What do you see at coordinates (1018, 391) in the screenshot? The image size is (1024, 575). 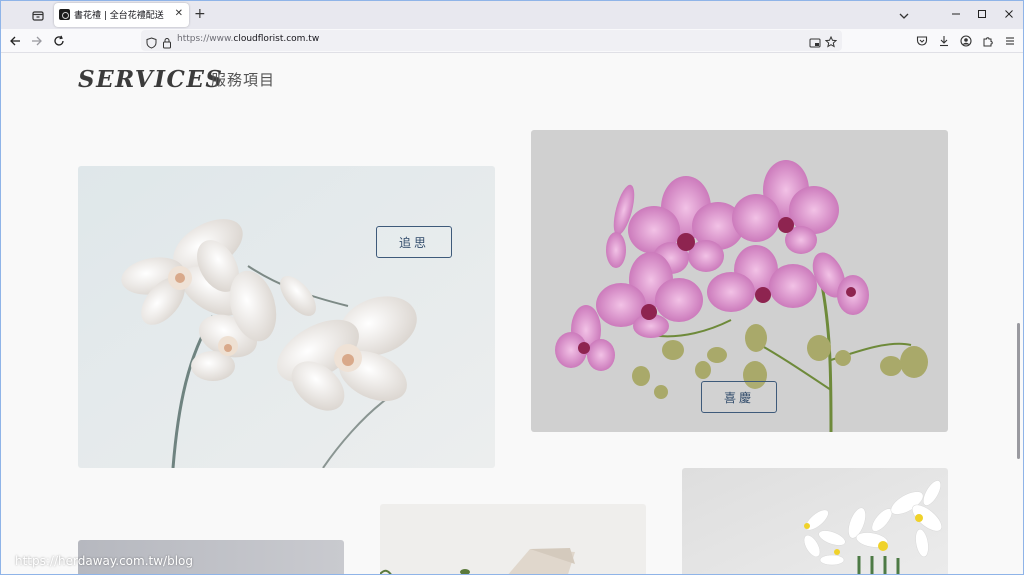 I see `page-scrollbar` at bounding box center [1018, 391].